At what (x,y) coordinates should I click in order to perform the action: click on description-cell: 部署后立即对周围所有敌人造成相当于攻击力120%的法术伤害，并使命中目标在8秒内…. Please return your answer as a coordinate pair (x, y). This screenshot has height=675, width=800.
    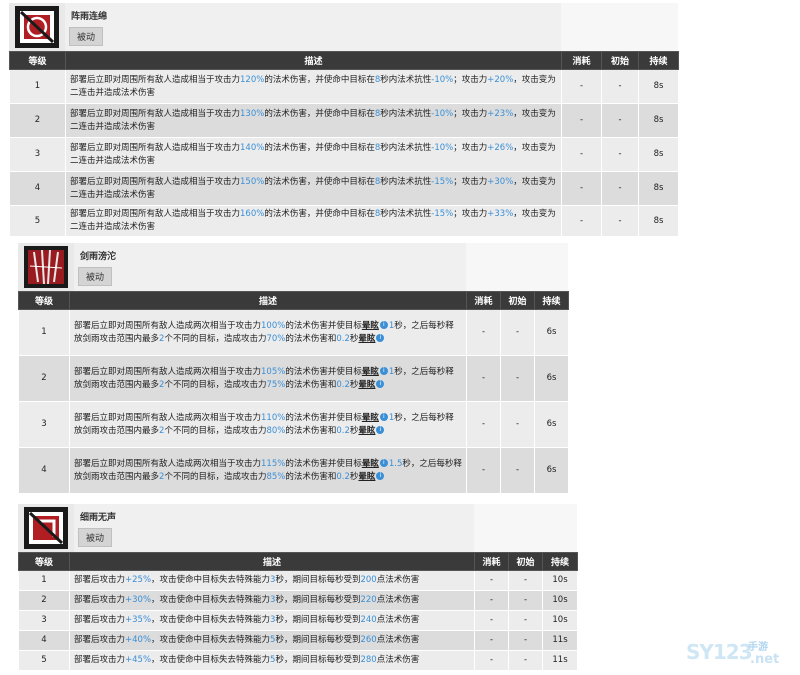
    Looking at the image, I should click on (313, 86).